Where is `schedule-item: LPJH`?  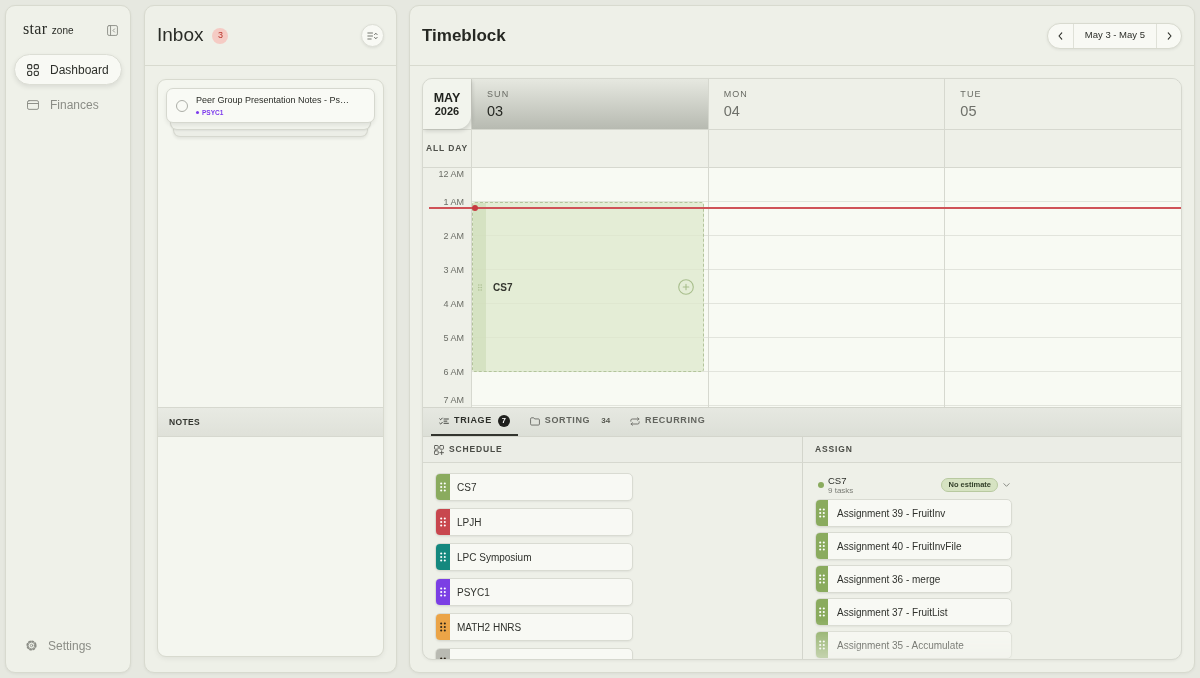 schedule-item: LPJH is located at coordinates (534, 522).